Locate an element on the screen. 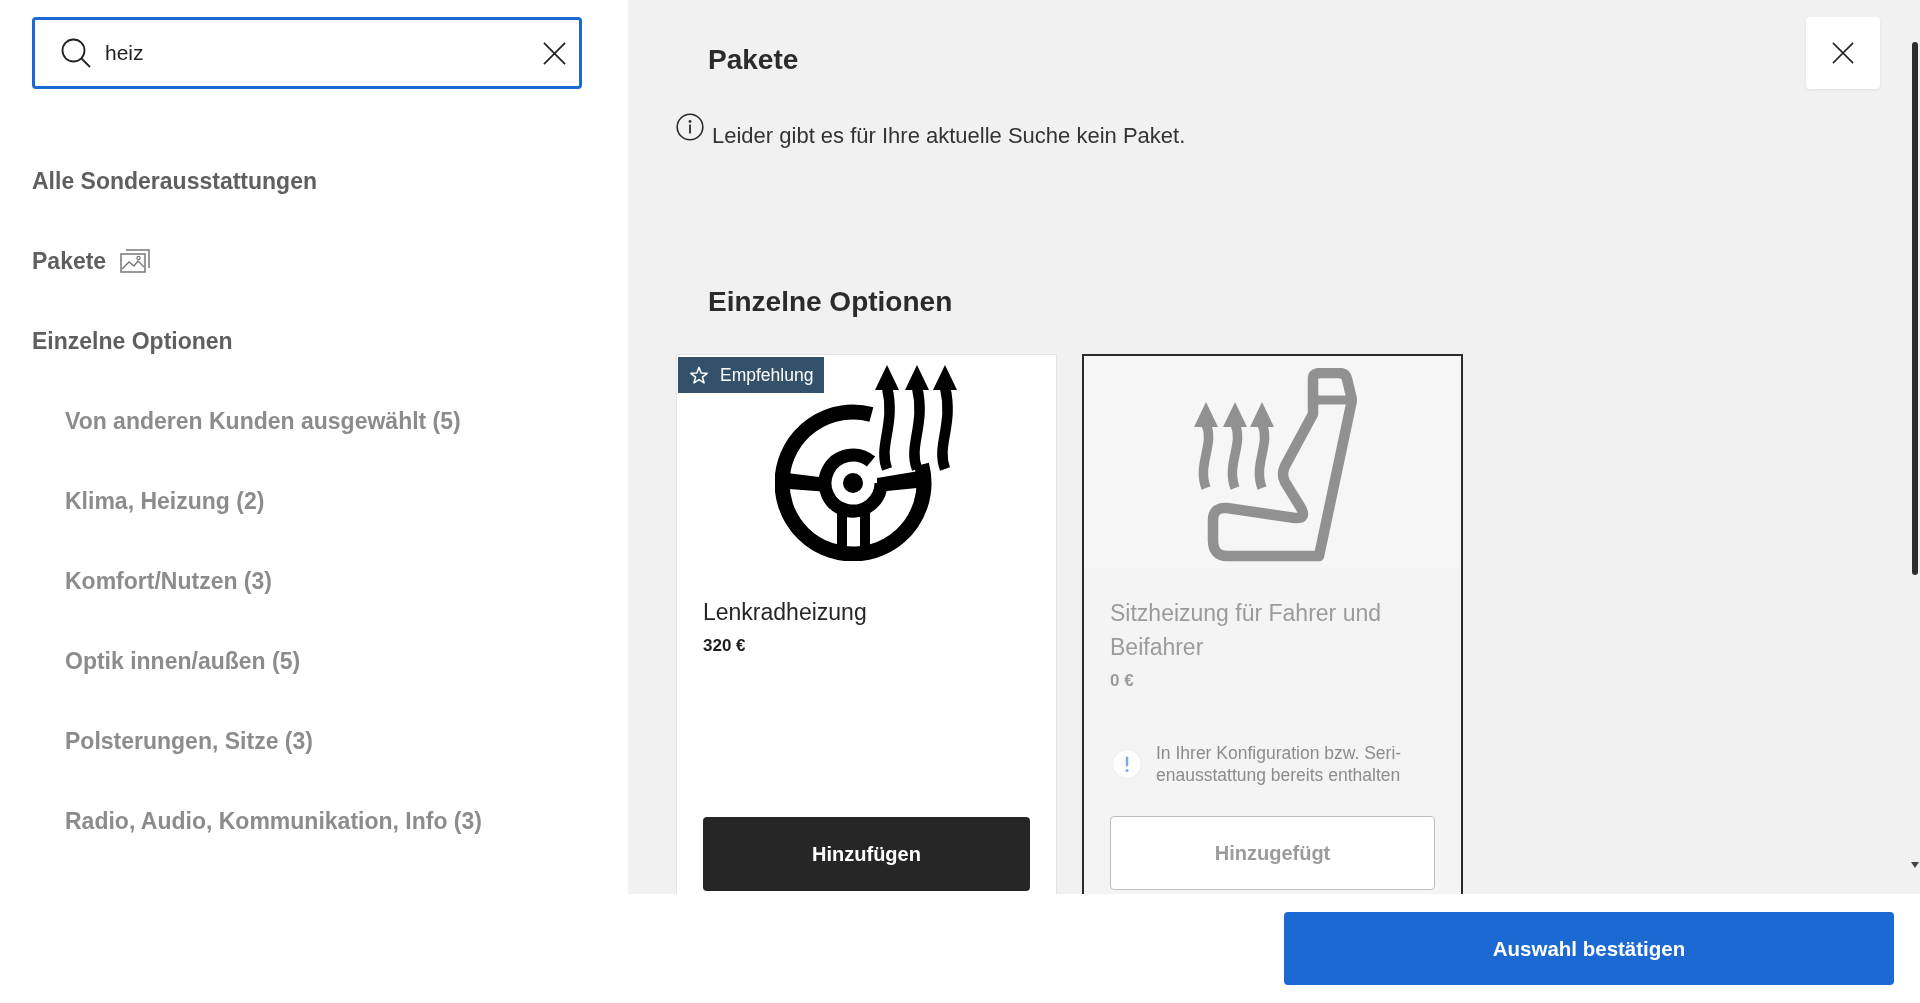 The image size is (1920, 1003). confirm-button: Auswahl bestätigen is located at coordinates (1589, 948).